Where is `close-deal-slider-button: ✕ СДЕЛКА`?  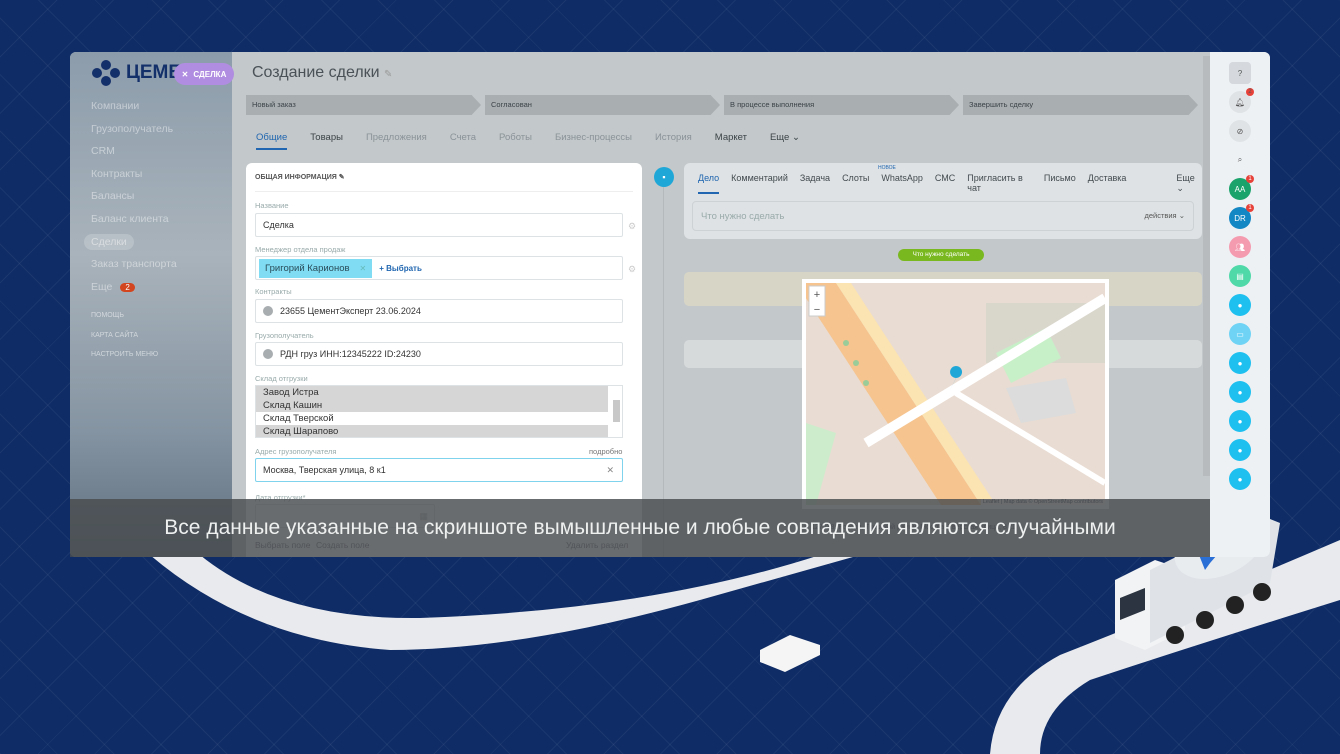 close-deal-slider-button: ✕ СДЕЛКА is located at coordinates (204, 74).